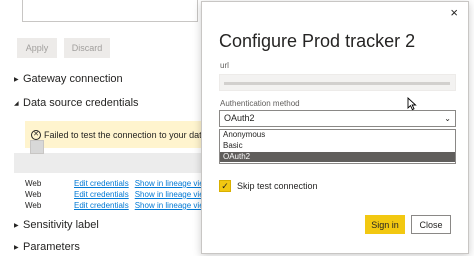 The height and width of the screenshot is (256, 474). What do you see at coordinates (225, 186) in the screenshot?
I see `checkbox-checked-icon: ✓` at bounding box center [225, 186].